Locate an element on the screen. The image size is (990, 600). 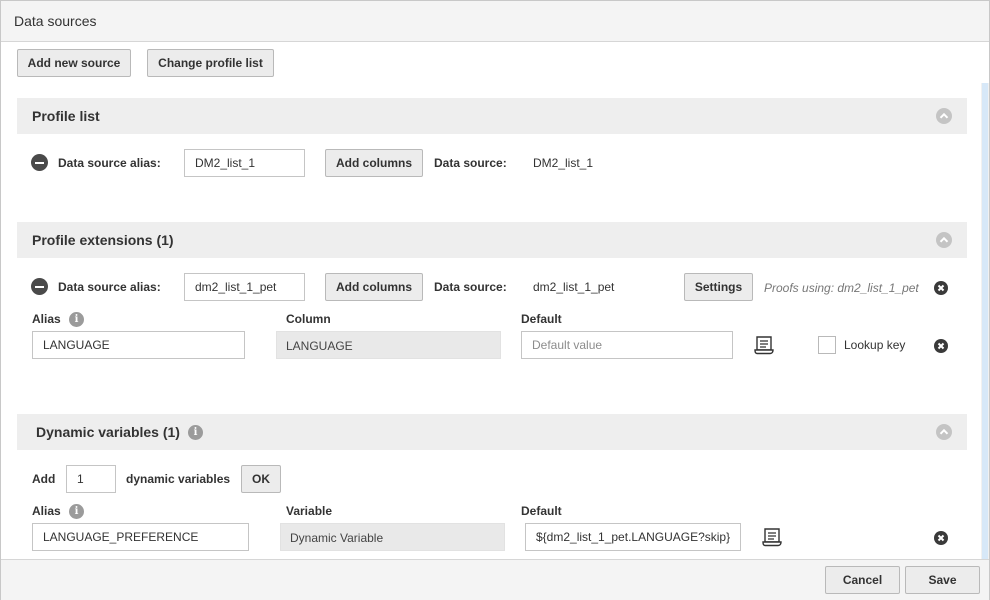
save-button: Save is located at coordinates (942, 580).